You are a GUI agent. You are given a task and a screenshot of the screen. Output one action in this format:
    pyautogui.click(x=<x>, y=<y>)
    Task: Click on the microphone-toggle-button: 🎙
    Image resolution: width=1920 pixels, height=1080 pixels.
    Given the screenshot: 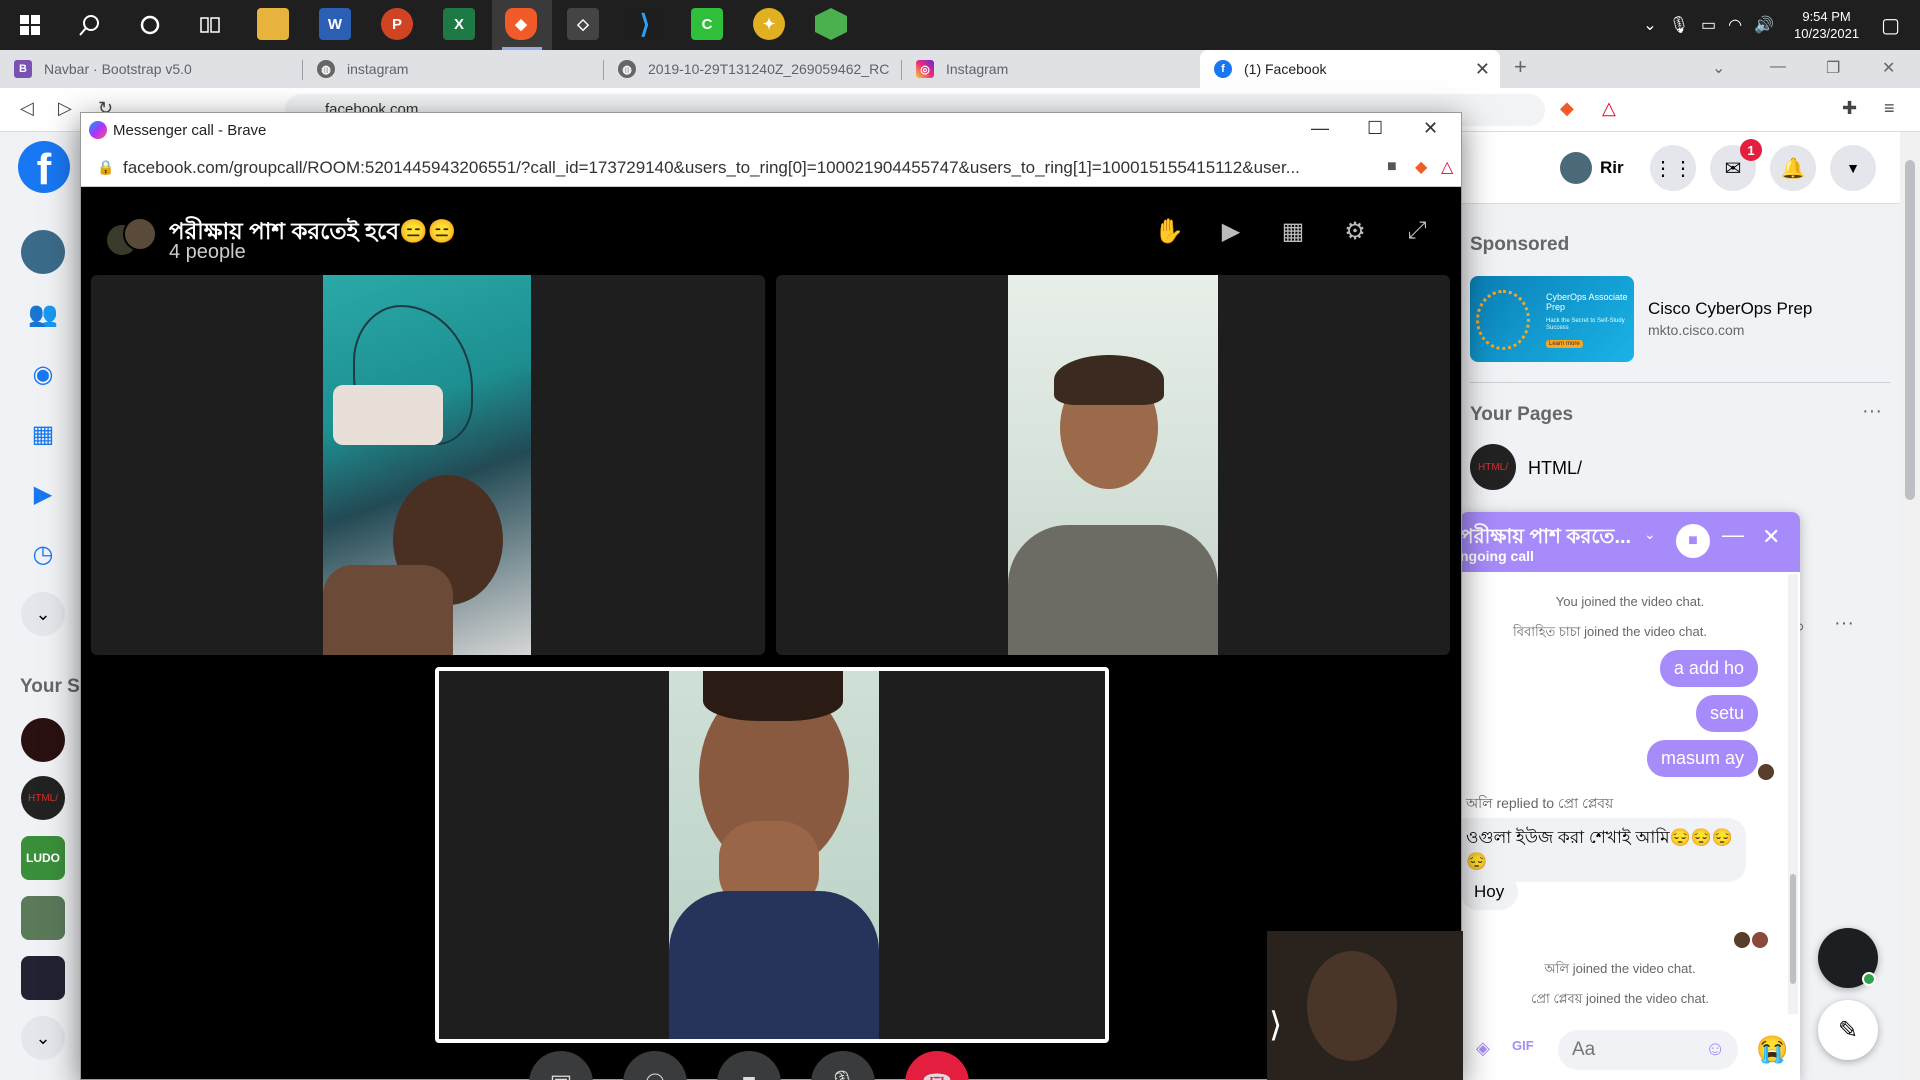 What is the action you would take?
    pyautogui.click(x=843, y=1065)
    